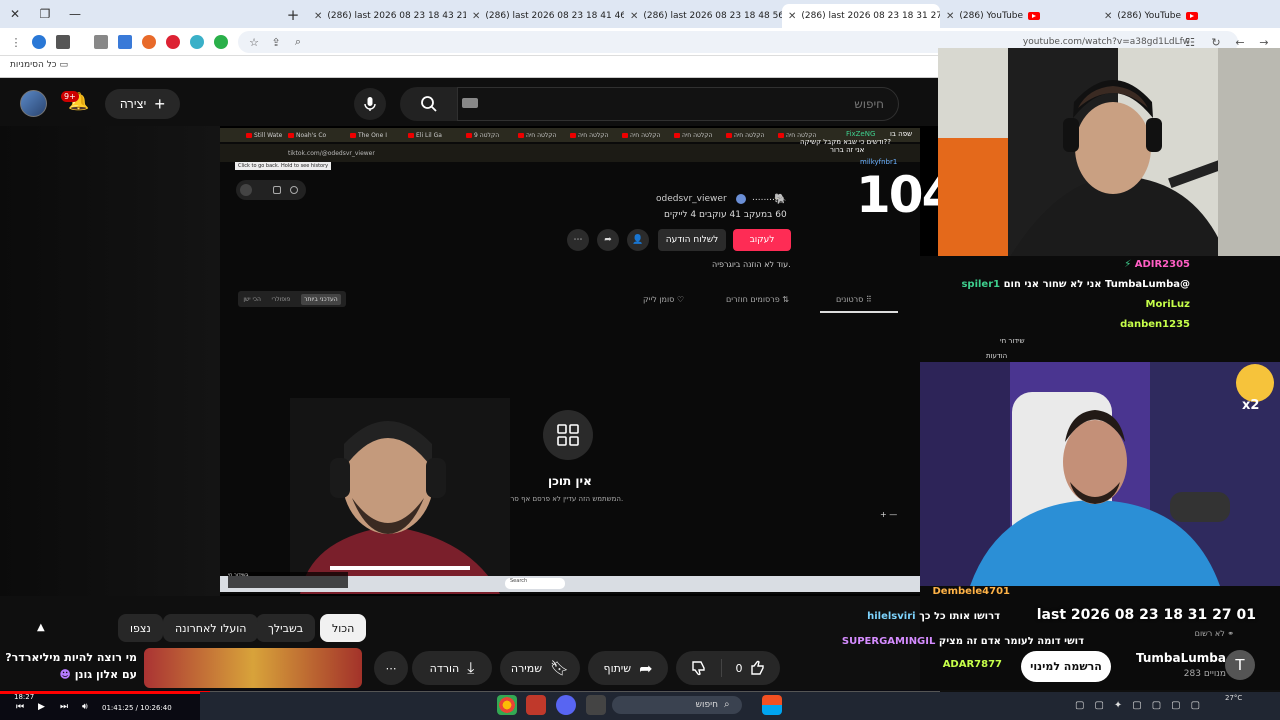  I want to click on overlay-chat-line: milkyfnbr1, so click(879, 162).